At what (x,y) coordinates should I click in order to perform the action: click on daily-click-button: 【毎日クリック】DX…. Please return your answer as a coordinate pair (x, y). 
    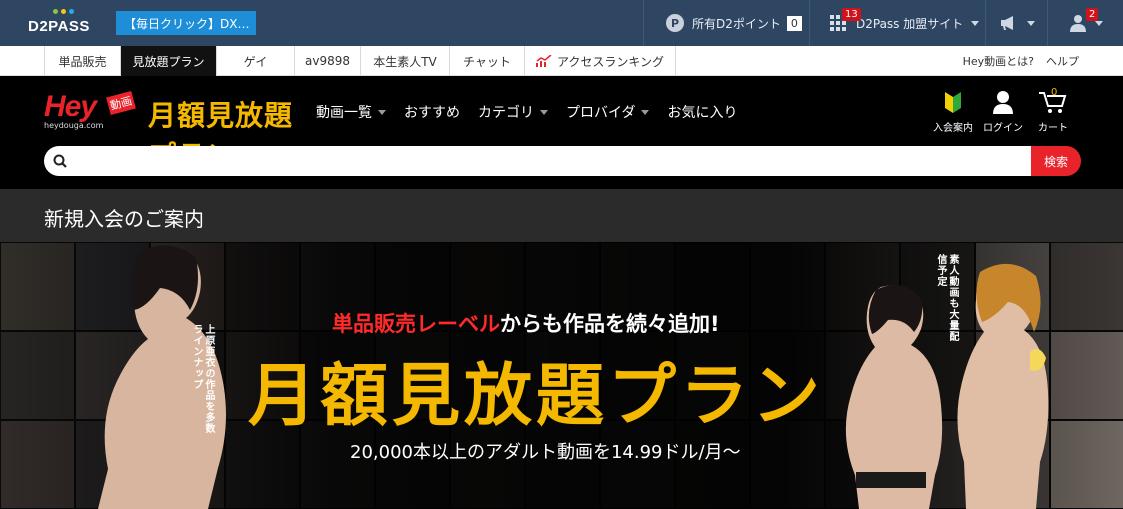
    Looking at the image, I should click on (186, 23).